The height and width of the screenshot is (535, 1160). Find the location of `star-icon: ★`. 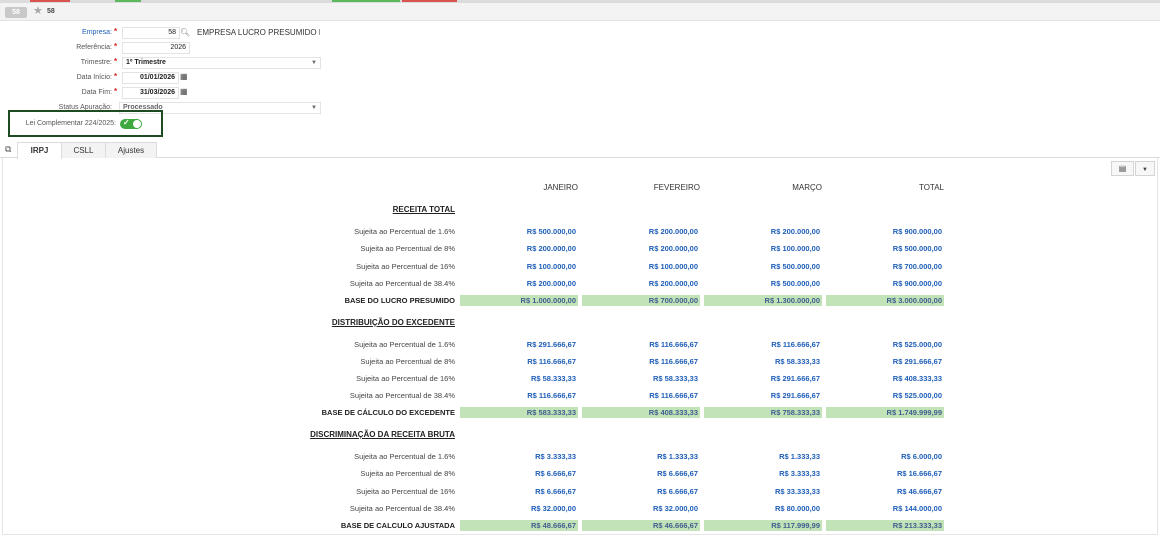

star-icon: ★ is located at coordinates (38, 11).